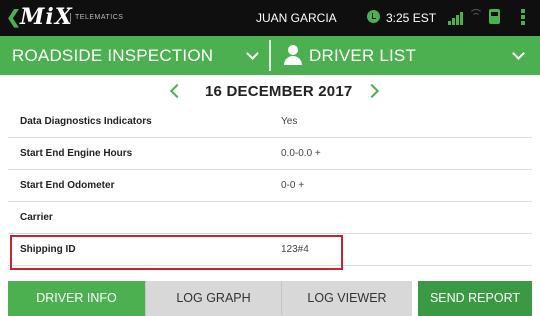  What do you see at coordinates (36, 217) in the screenshot?
I see `row-label: Carrier` at bounding box center [36, 217].